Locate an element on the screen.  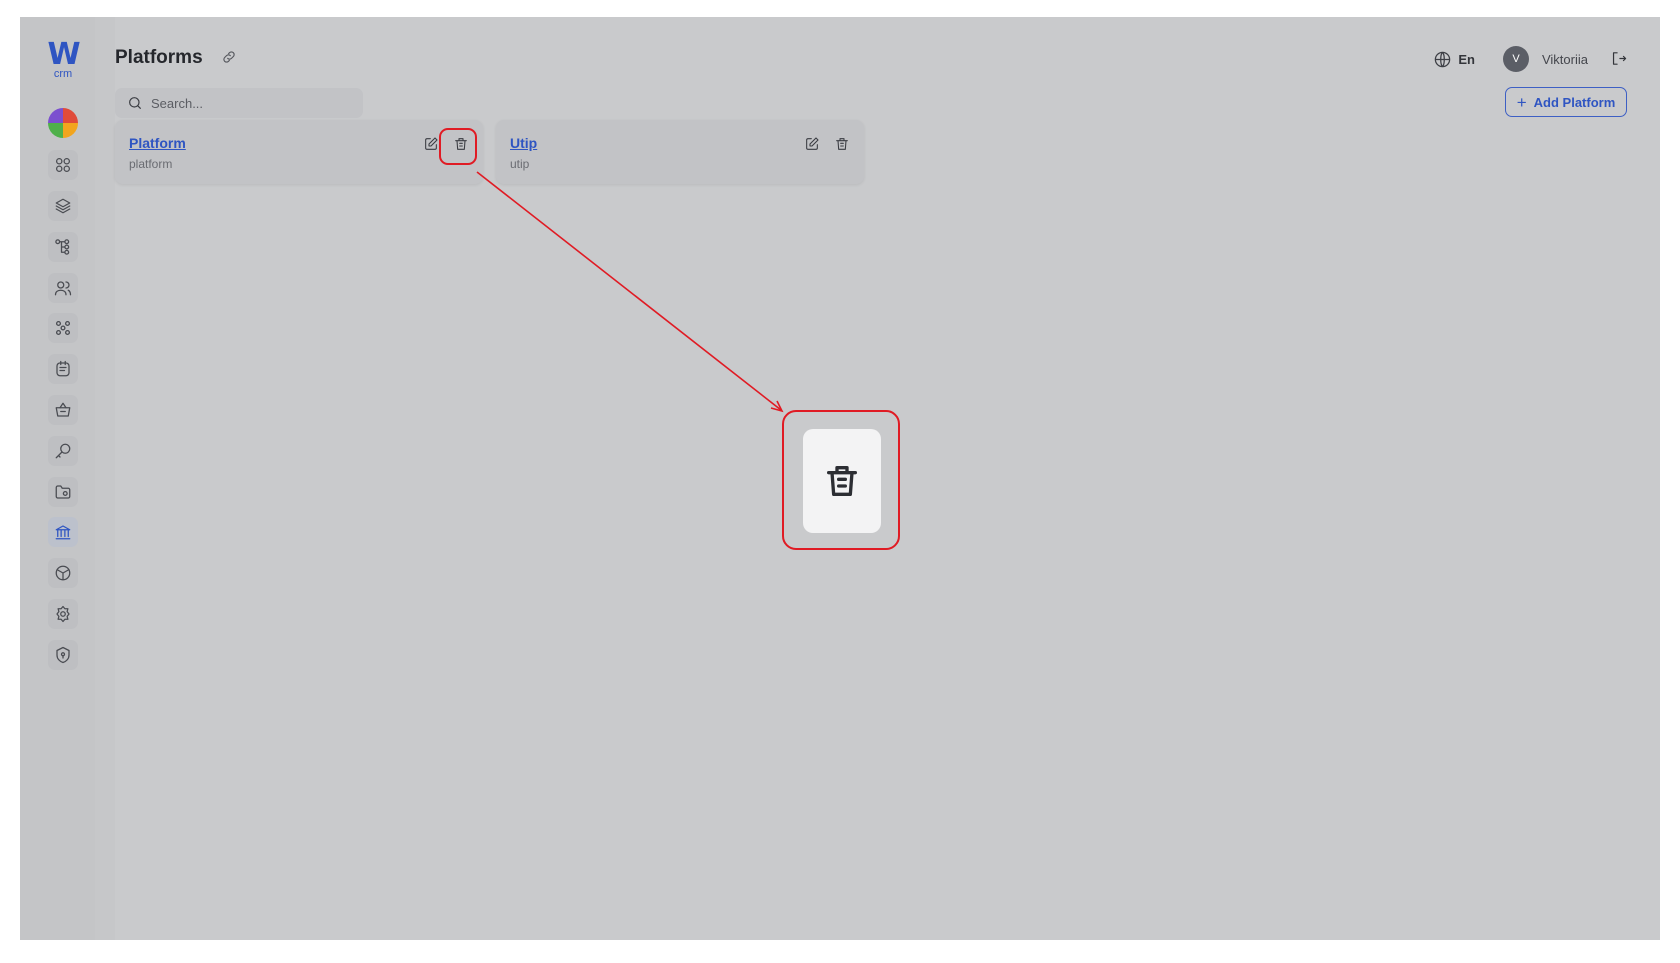
app-switcher-icon is located at coordinates (63, 123).